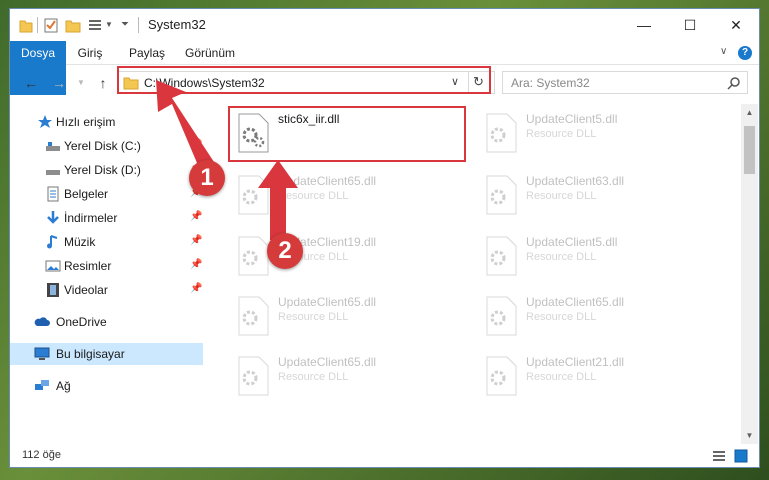  Describe the element at coordinates (106, 354) in the screenshot. I see `sidebar-item-this-pc: Bu bilgisayar` at that location.